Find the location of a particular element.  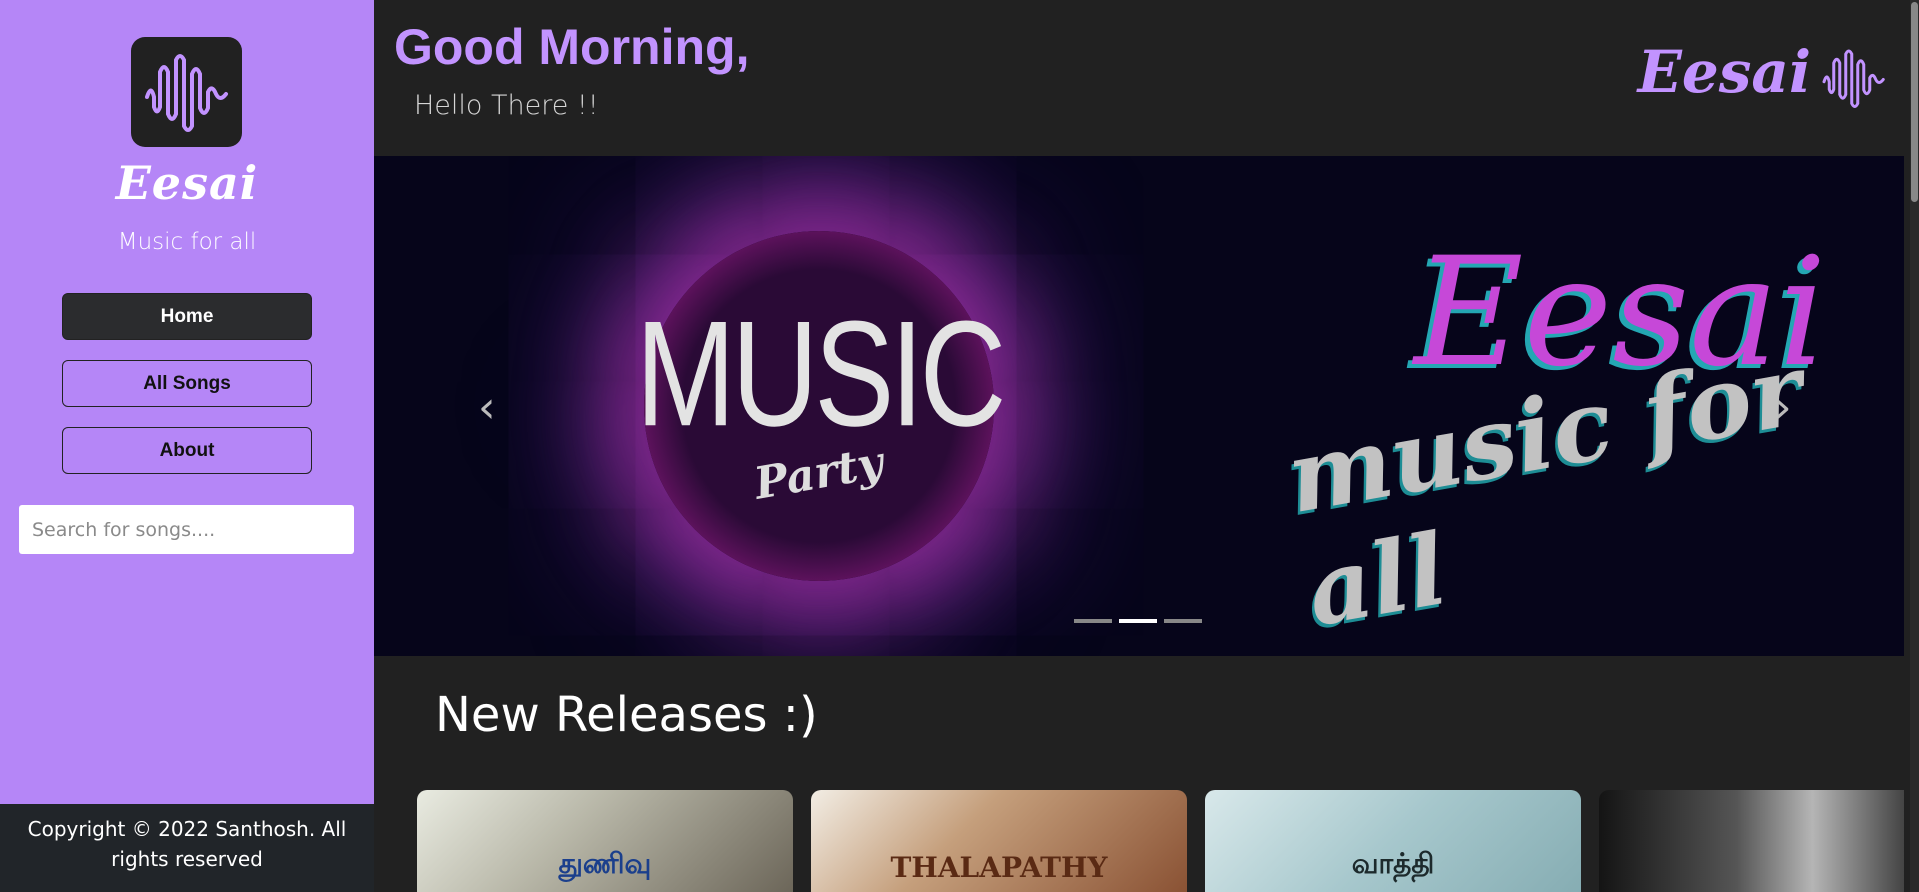

release-card-title: THALAPATHY is located at coordinates (999, 867).